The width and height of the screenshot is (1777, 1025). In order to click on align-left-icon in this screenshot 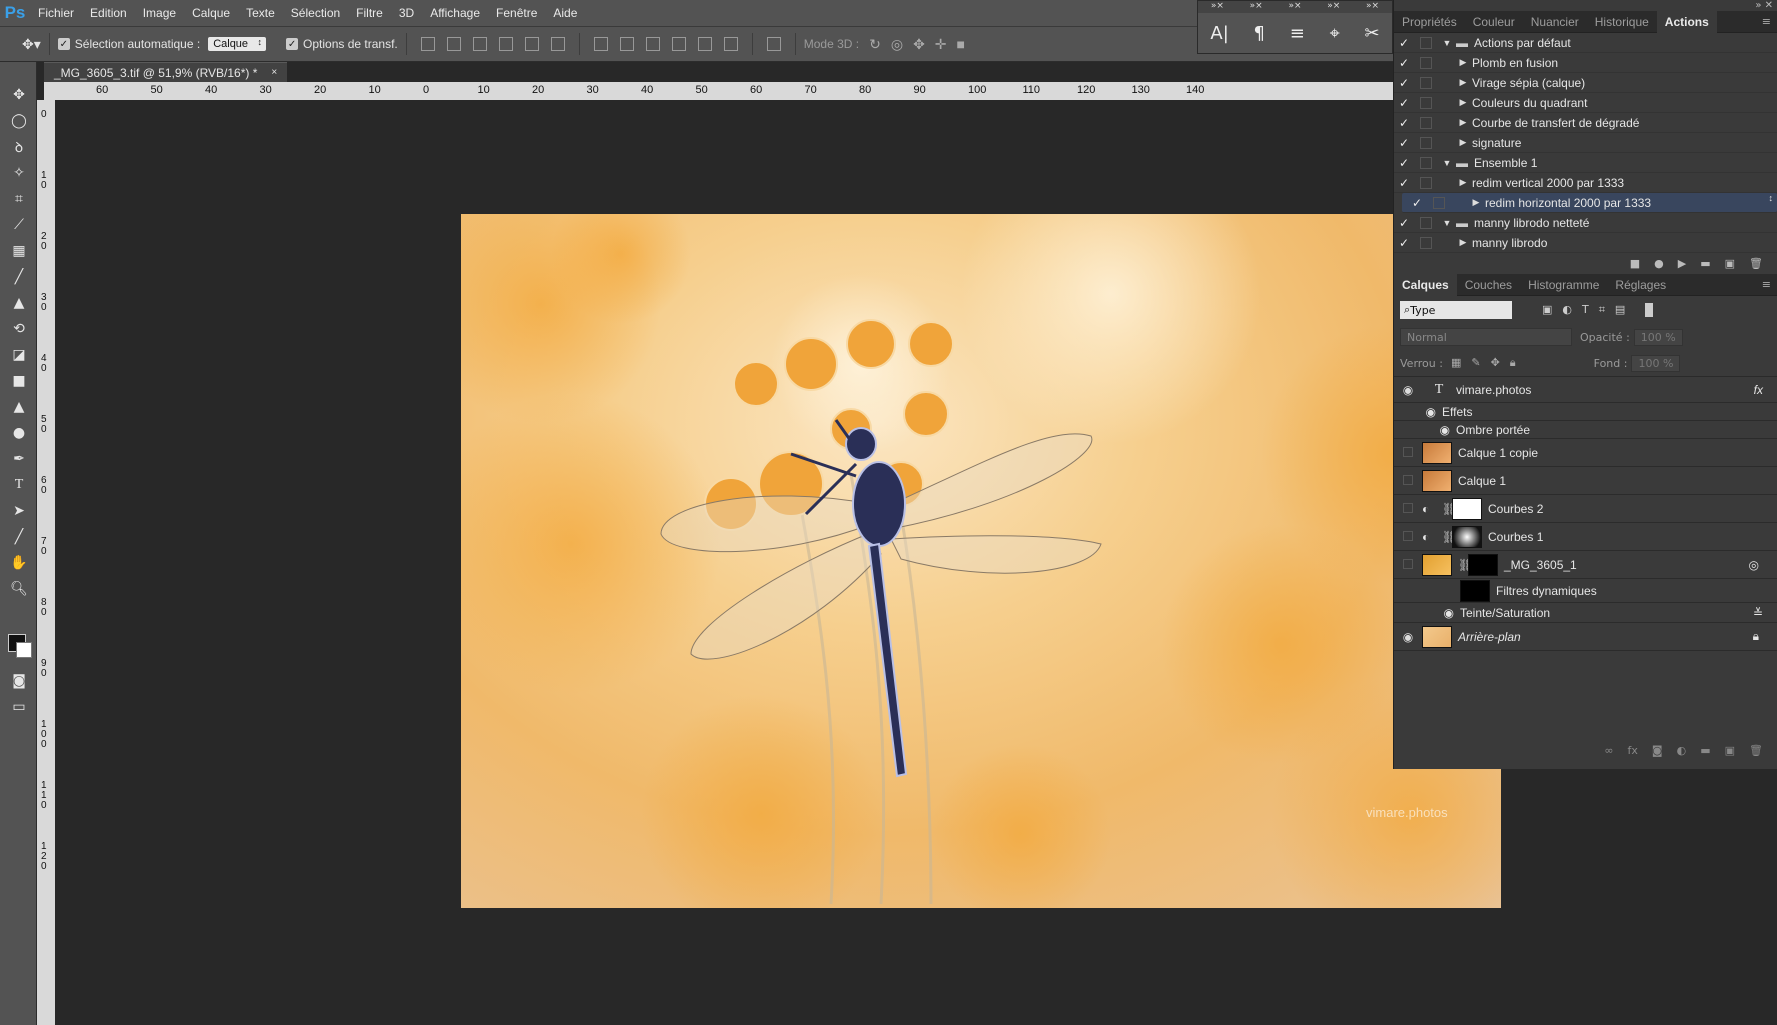, I will do `click(505, 44)`.